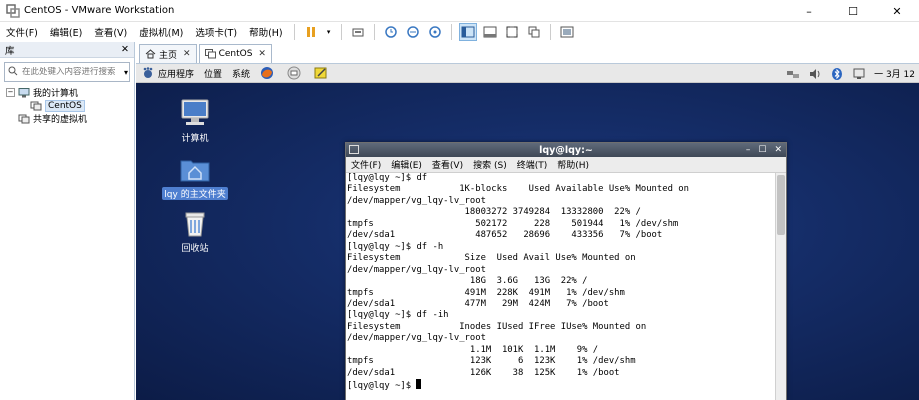 This screenshot has width=919, height=400. Describe the element at coordinates (67, 221) in the screenshot. I see `library-panel: 库 ✕ ▾ − 我的计算机 CentOS 共享的虚拟机` at that location.